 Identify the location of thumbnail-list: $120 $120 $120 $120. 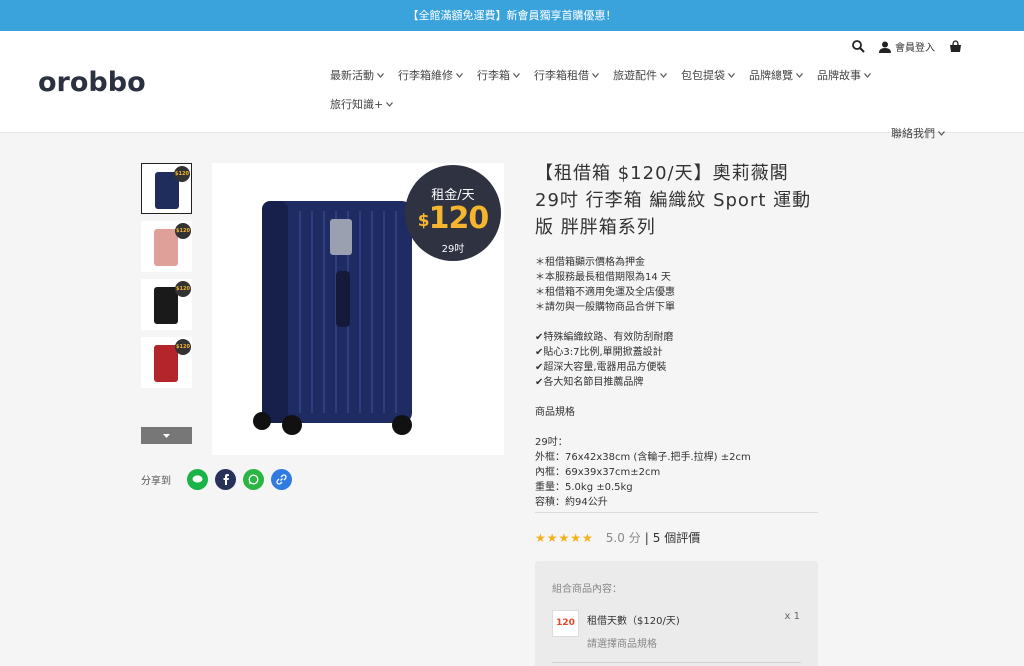
(166, 279).